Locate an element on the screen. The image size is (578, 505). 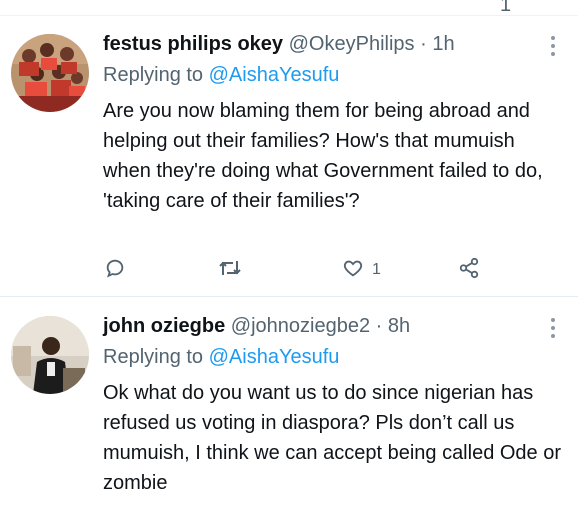
reply-button is located at coordinates (115, 270).